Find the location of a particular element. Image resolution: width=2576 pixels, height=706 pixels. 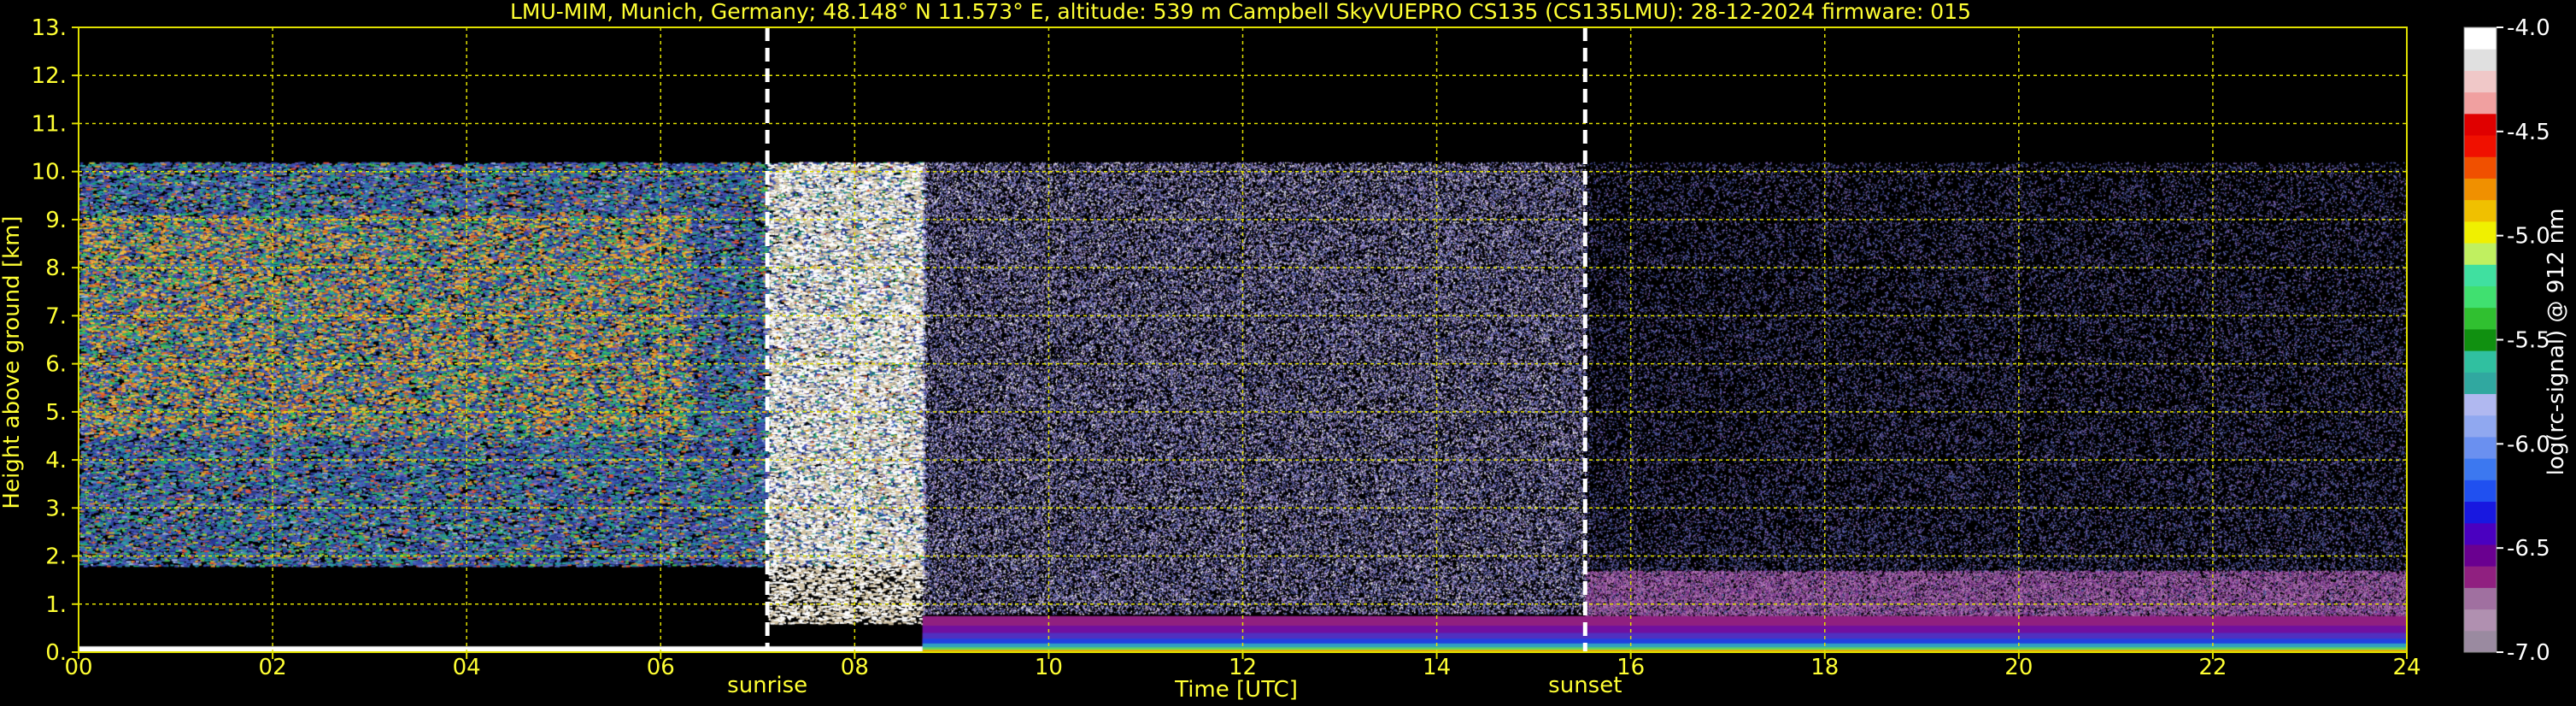

marker-label-sunrise: sunrise is located at coordinates (767, 685).